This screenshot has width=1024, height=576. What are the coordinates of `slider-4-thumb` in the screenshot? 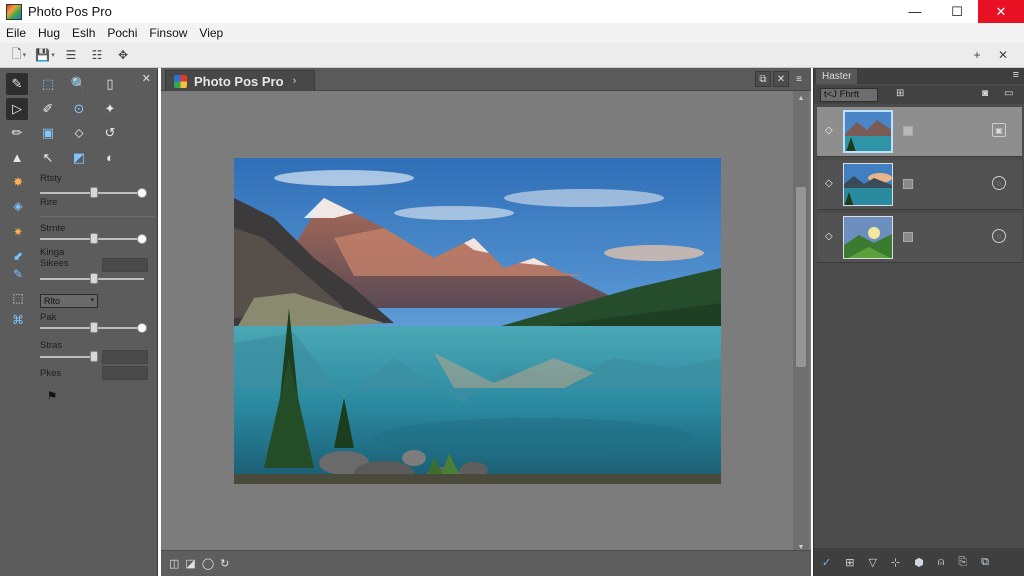 It's located at (94, 327).